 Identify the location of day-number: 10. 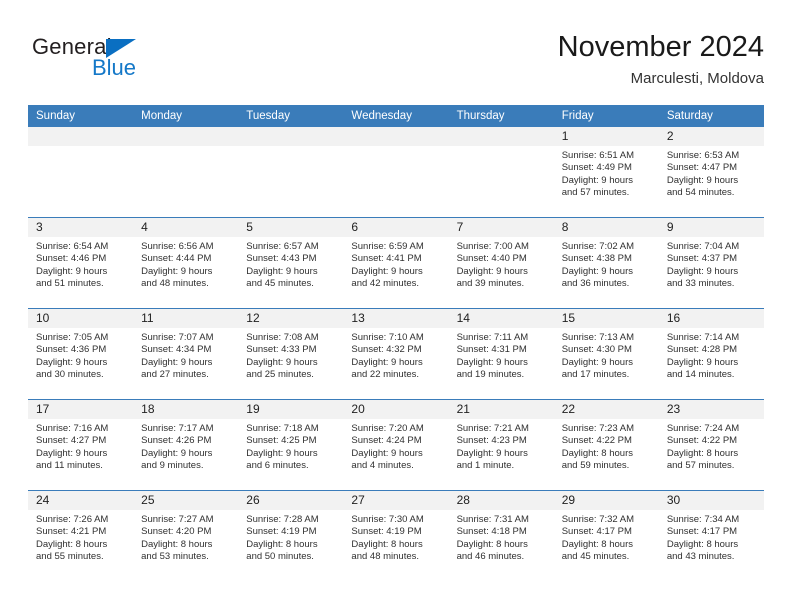
(81, 318).